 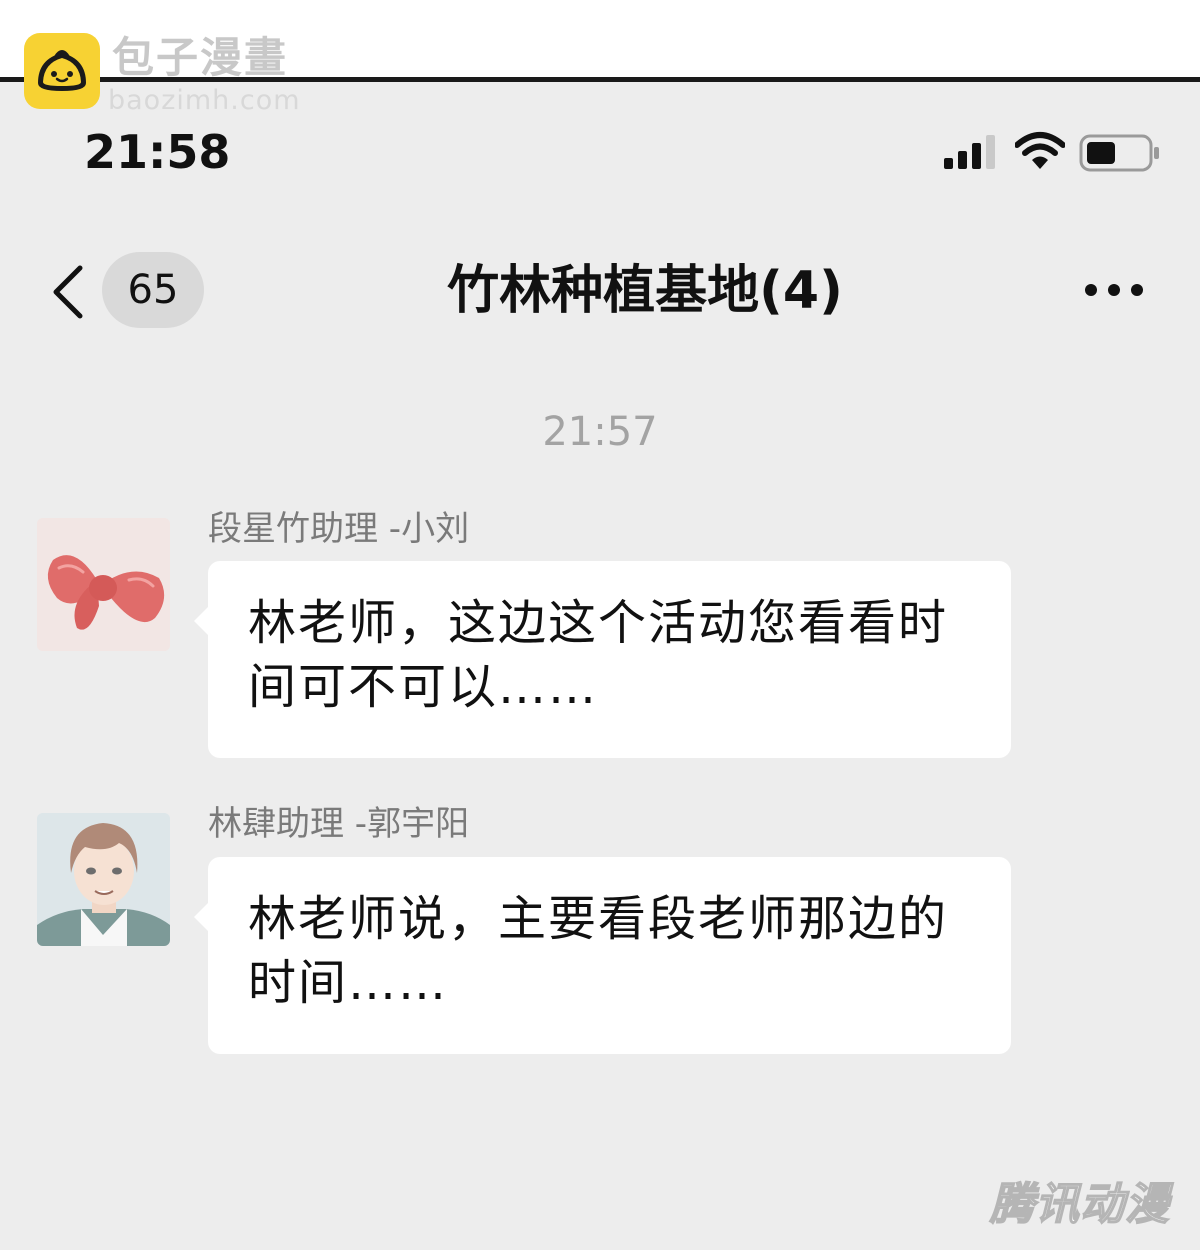 I want to click on message-sender-name: 林肆助理 -郭宇阳, so click(x=339, y=824).